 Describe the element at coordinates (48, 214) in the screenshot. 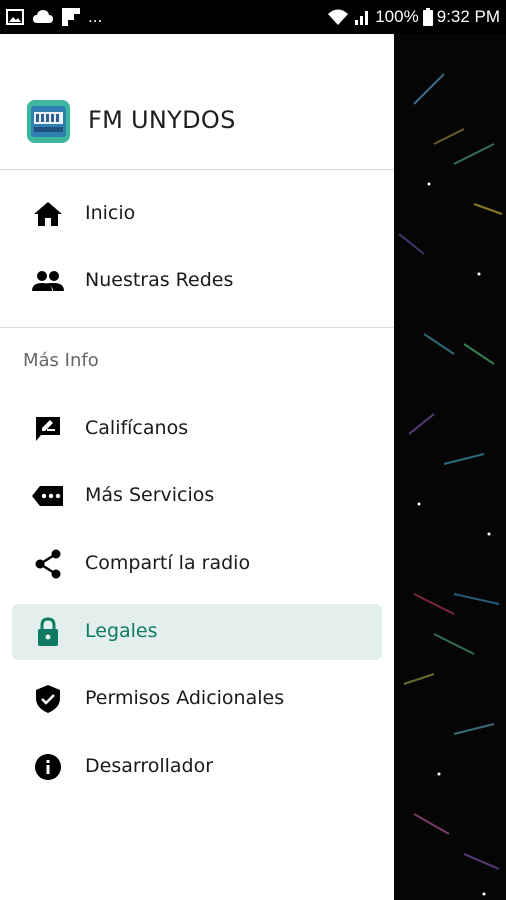

I see `home-icon` at that location.